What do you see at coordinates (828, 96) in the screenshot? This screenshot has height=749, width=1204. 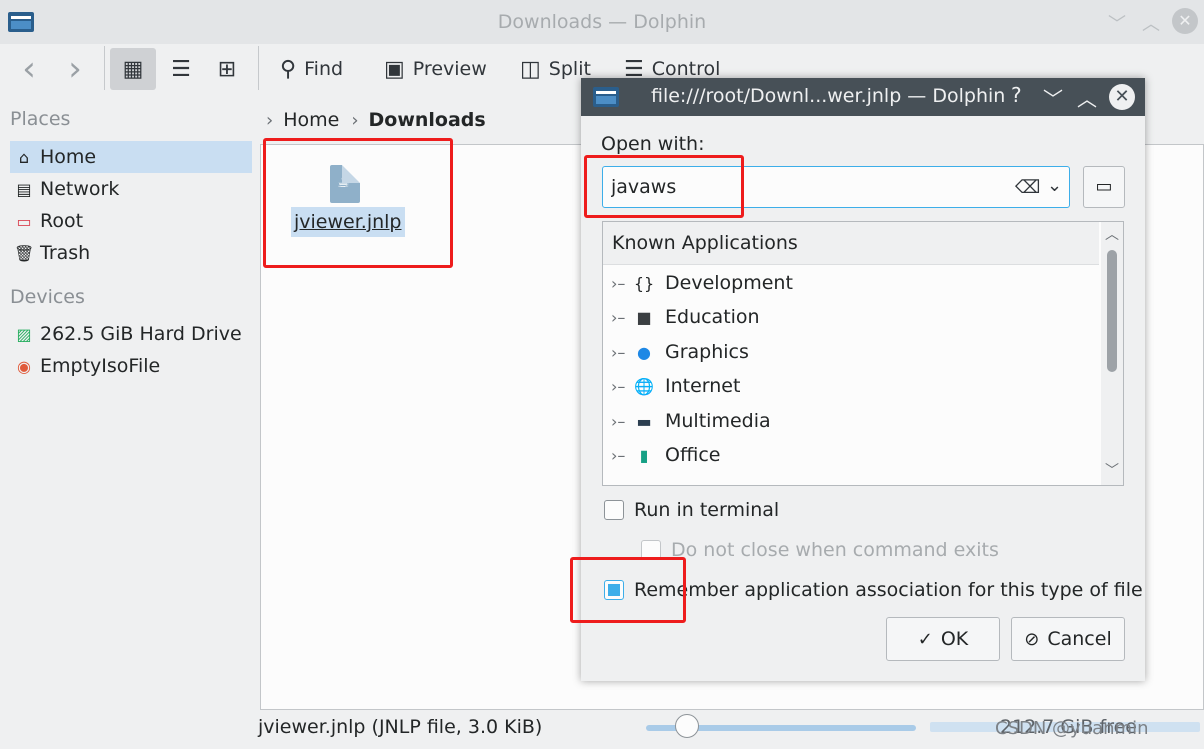 I see `dialog-title: file:///root/Downl...wer.jnlp — Dolphin` at bounding box center [828, 96].